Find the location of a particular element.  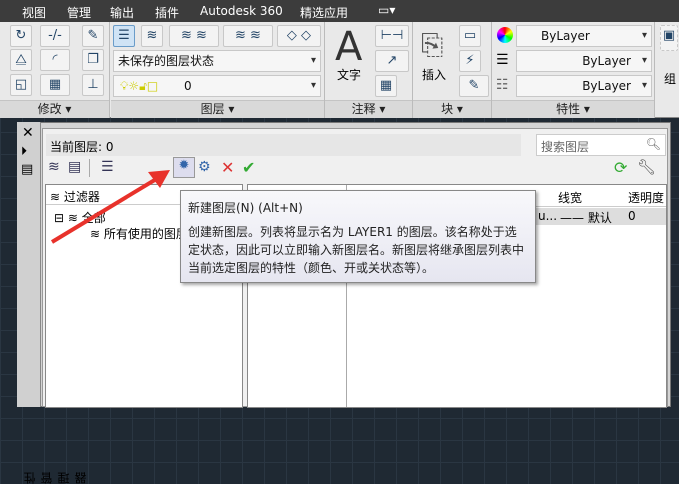

arrow-shaft is located at coordinates (105, 210).